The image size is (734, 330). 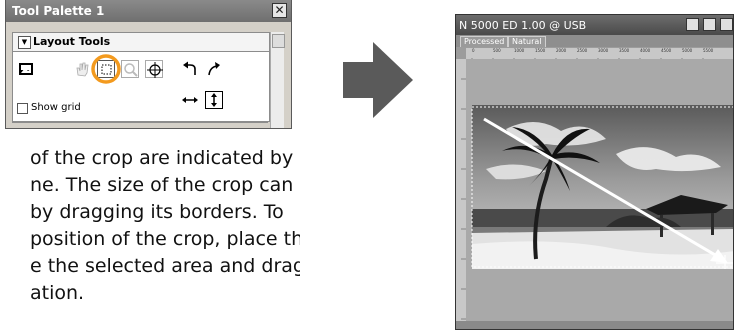 I want to click on show-grid-label: Show grid, so click(x=56, y=107).